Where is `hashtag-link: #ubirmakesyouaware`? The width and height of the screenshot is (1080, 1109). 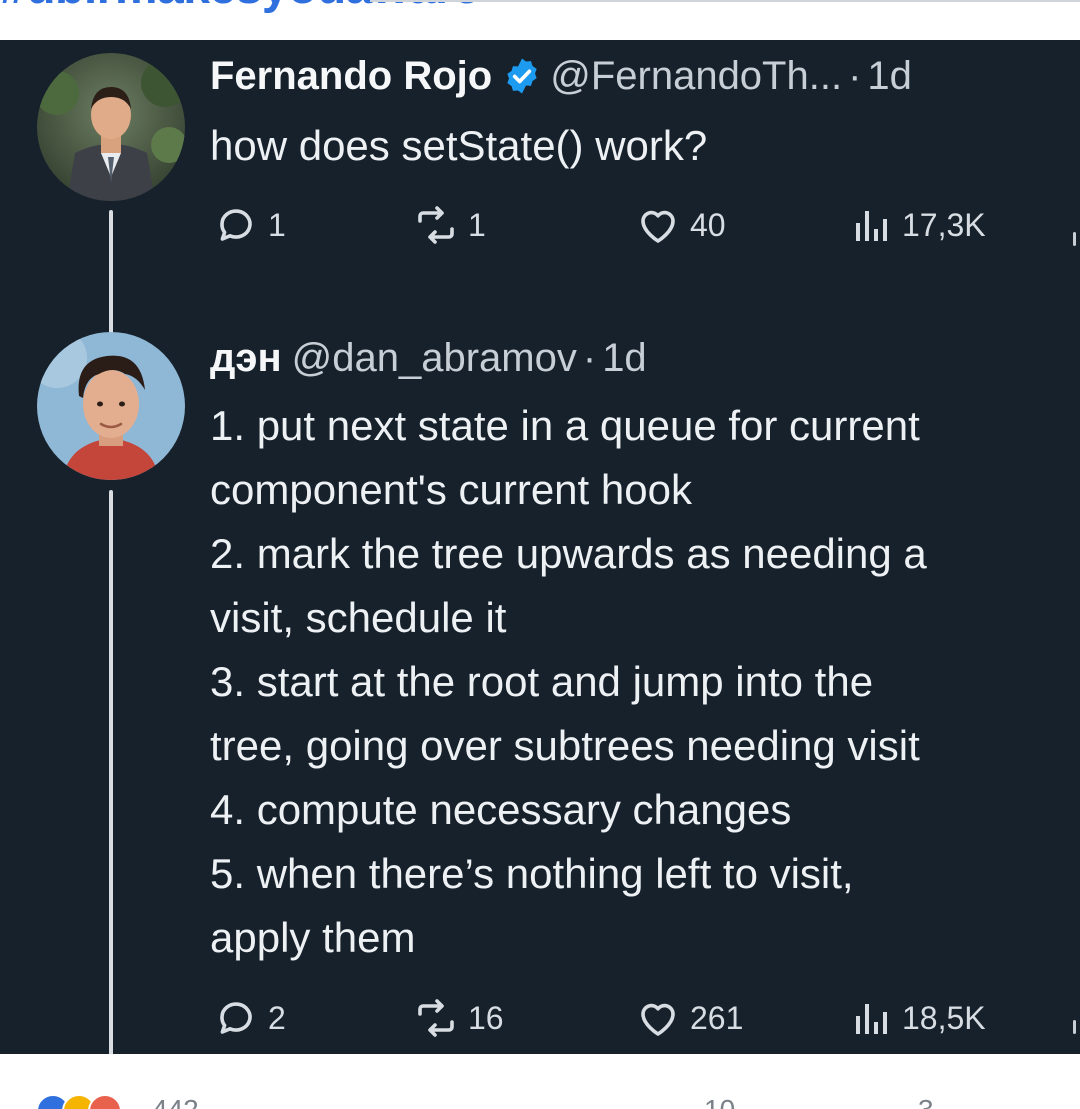
hashtag-link: #ubirmakesyouaware is located at coordinates (240, 7).